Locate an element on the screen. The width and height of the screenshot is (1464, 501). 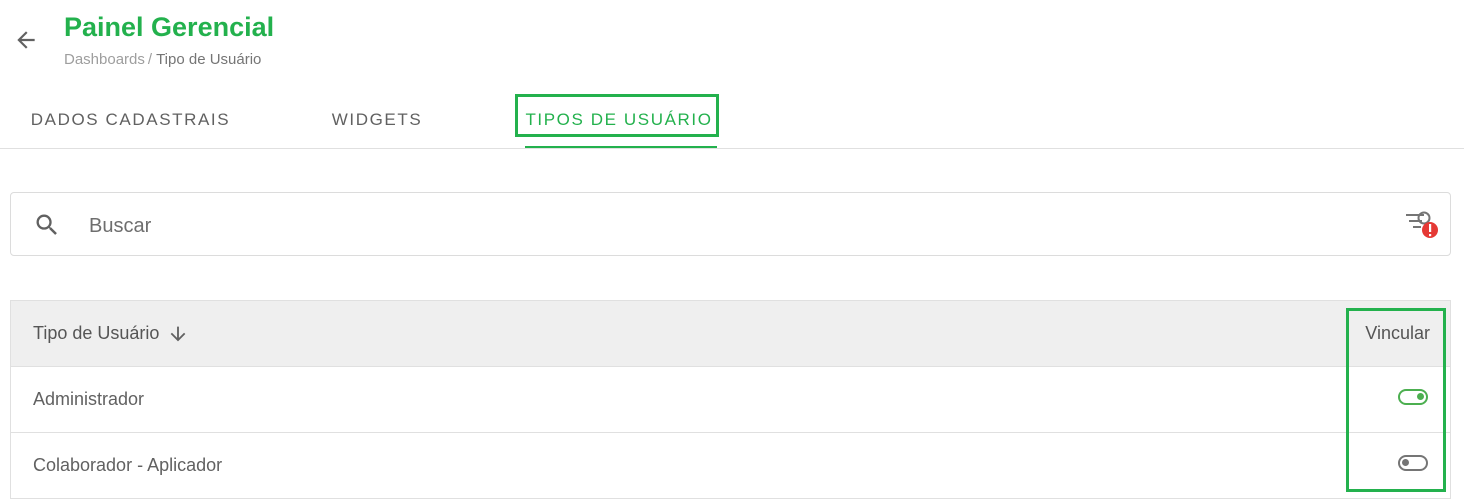
arrow-left-icon is located at coordinates (26, 40).